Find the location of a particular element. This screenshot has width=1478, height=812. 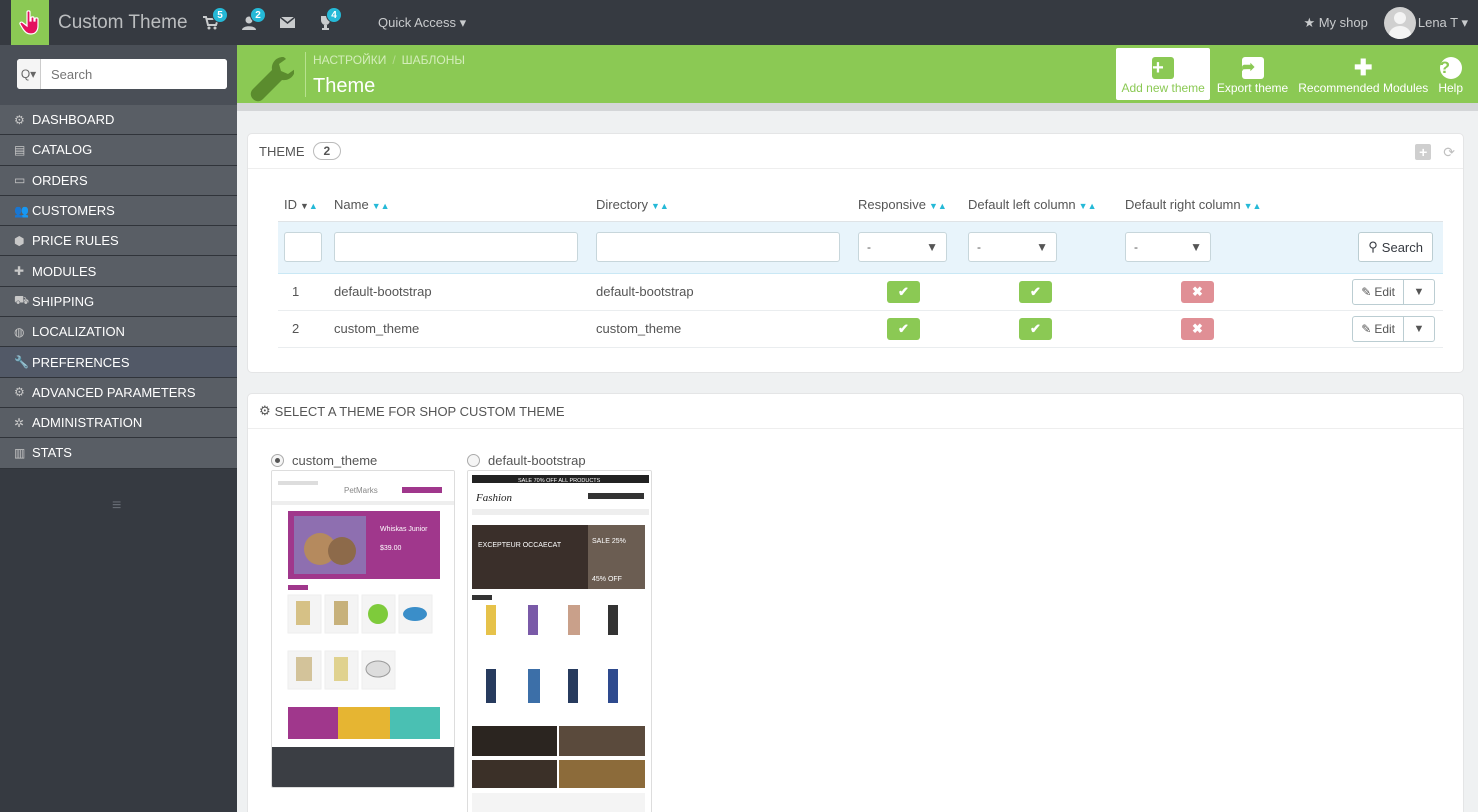

theme-preview-custom: PetMarks Whiskas Junior $39.00 is located at coordinates (363, 629).